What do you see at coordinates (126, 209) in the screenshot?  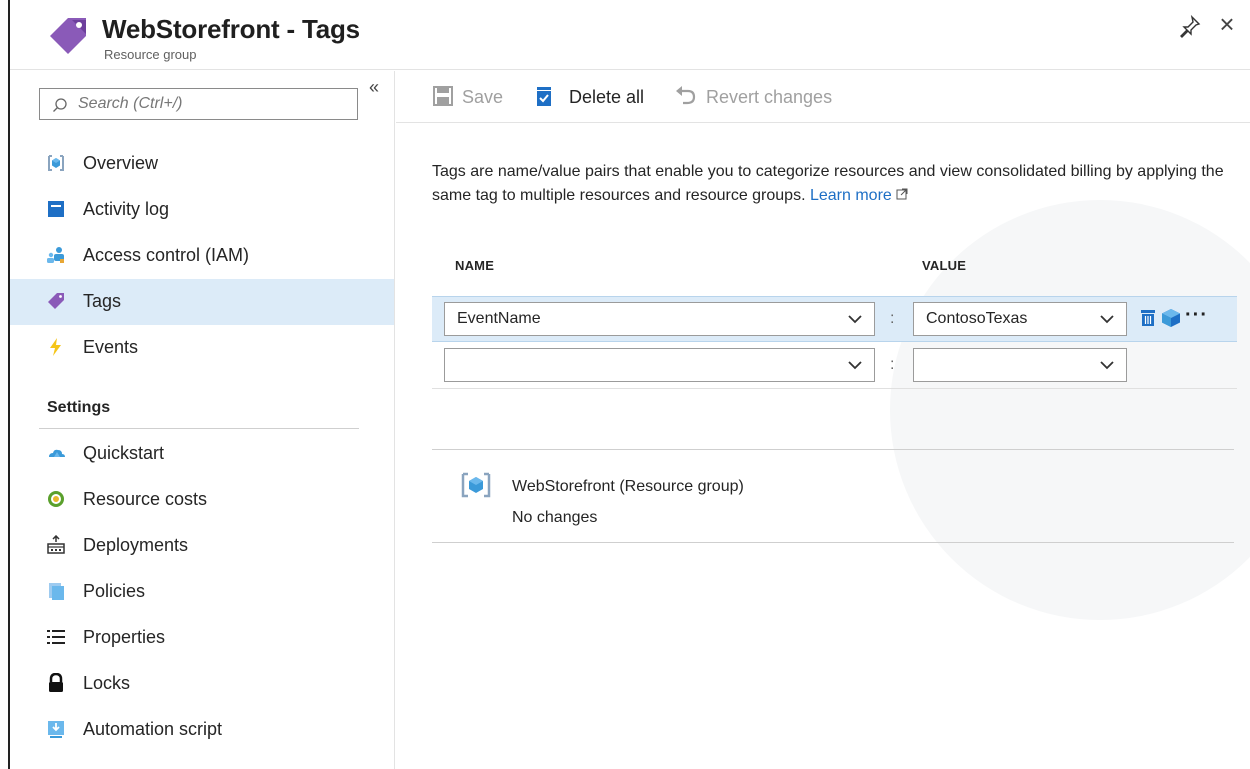 I see `sidebar-item-label: Activity log` at bounding box center [126, 209].